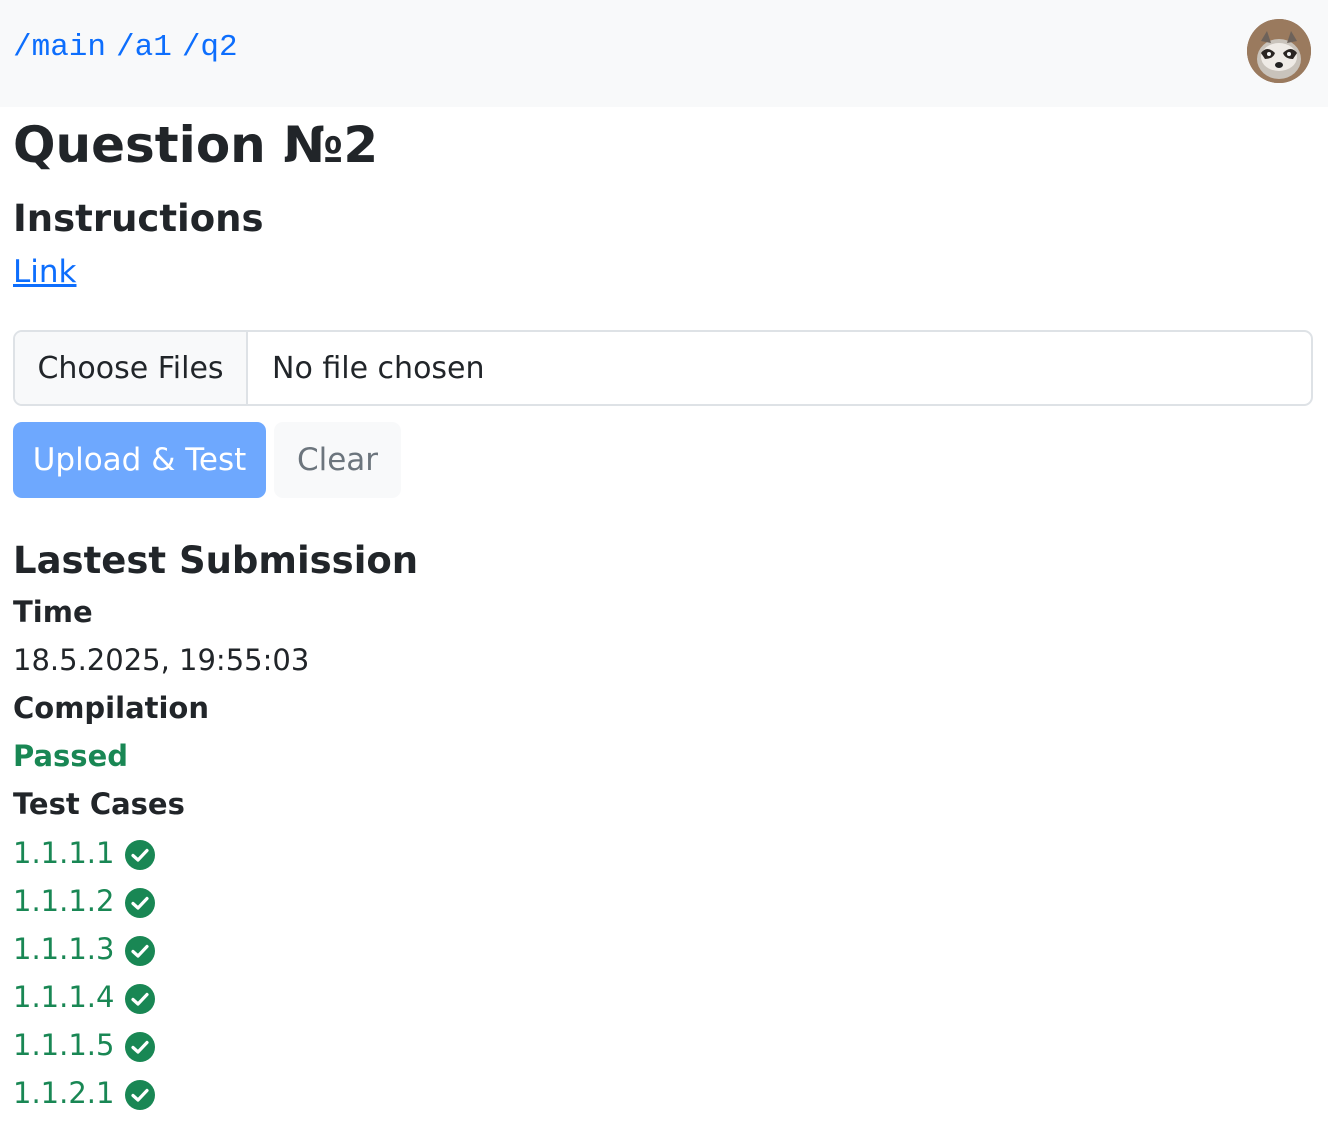  Describe the element at coordinates (210, 47) in the screenshot. I see `breadcrumb-q2: /q2` at that location.